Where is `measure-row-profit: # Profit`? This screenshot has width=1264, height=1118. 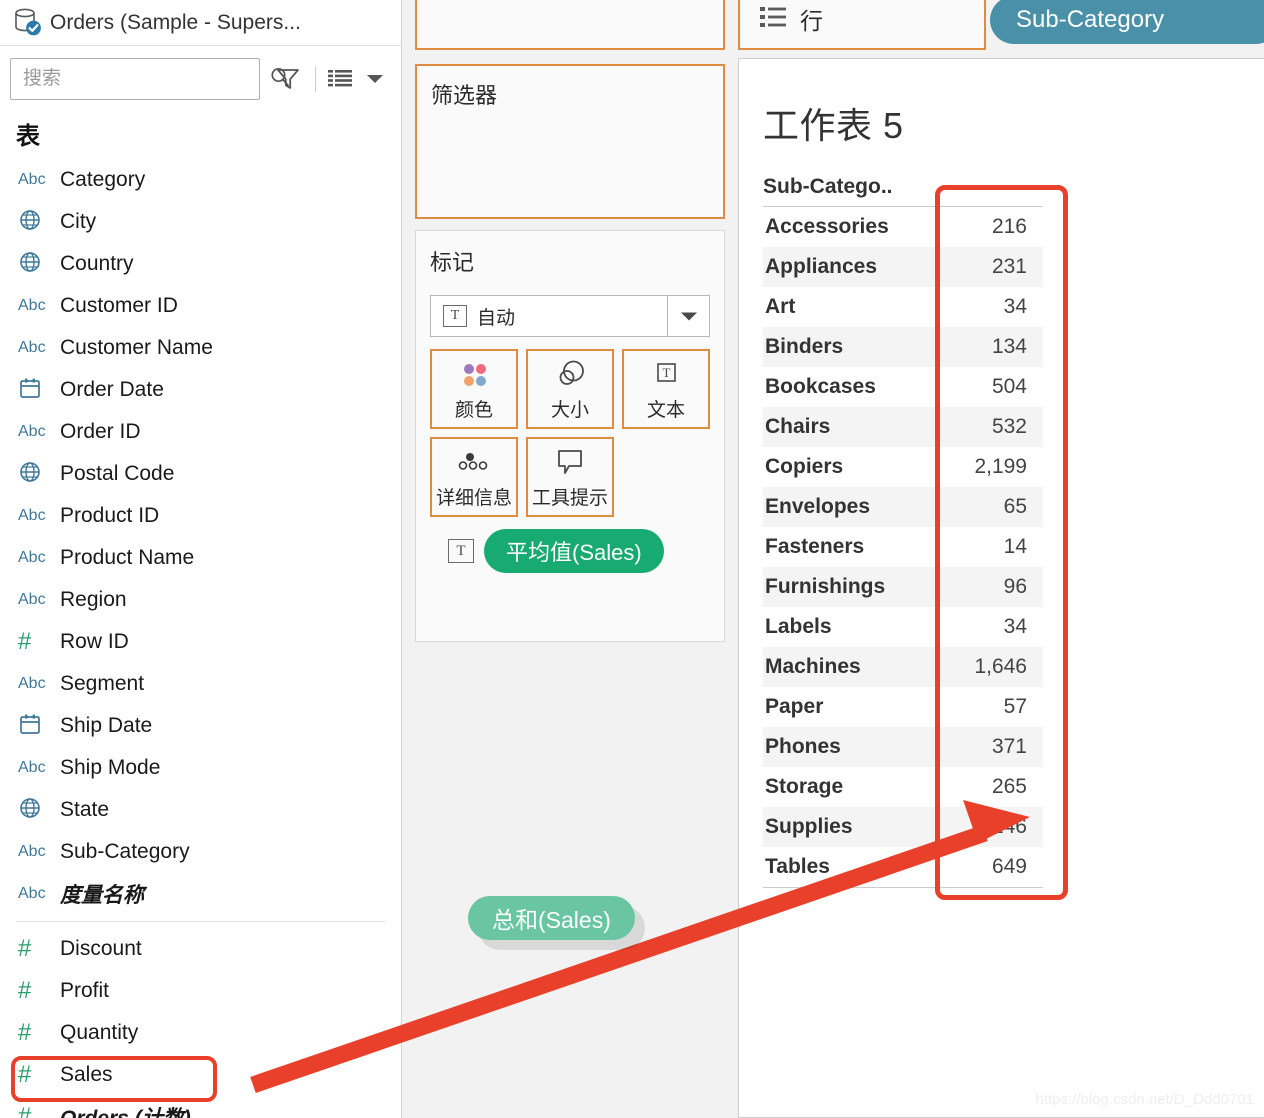
measure-row-profit: # Profit is located at coordinates (200, 991).